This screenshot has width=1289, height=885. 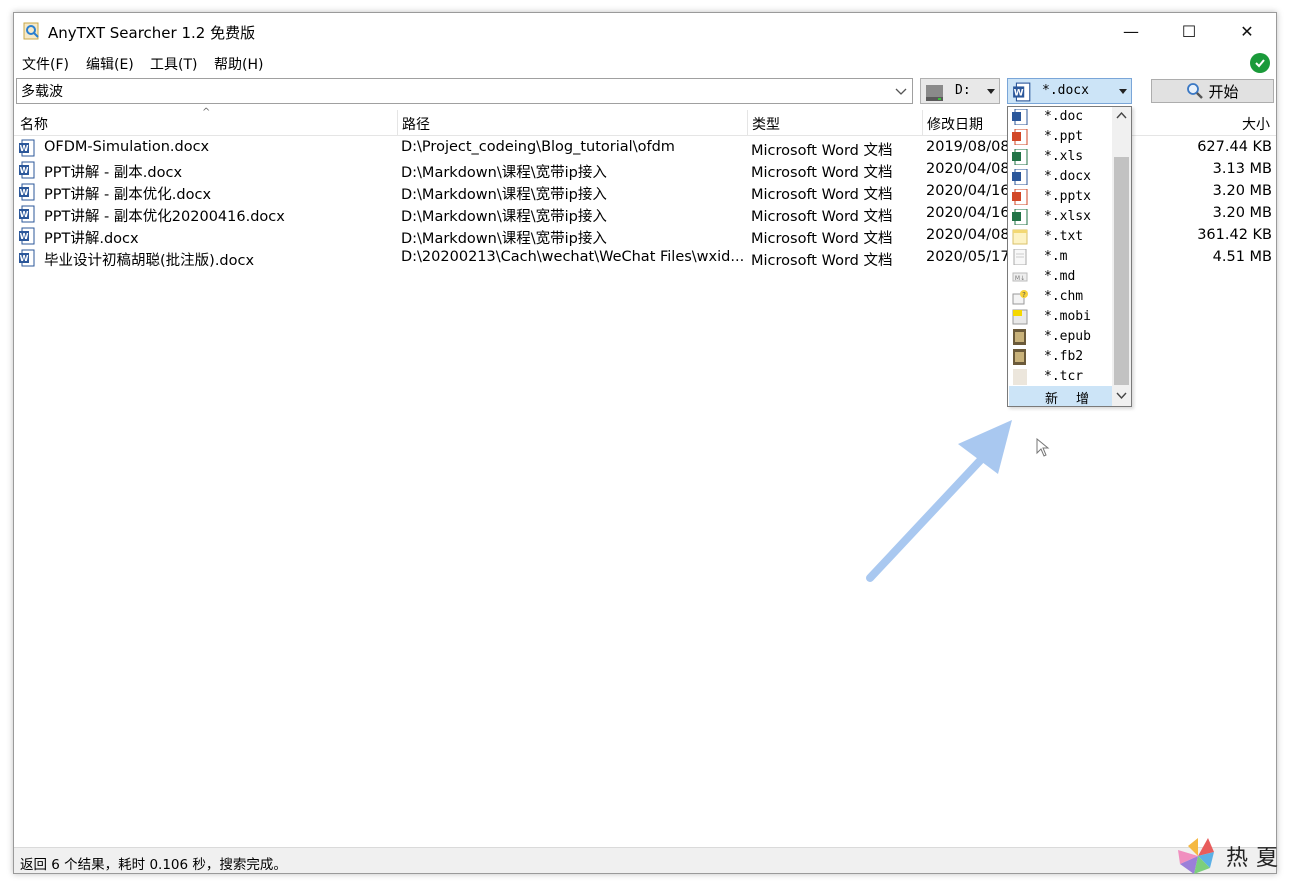 What do you see at coordinates (1067, 196) in the screenshot?
I see `dropdown-item-label: *.pptx` at bounding box center [1067, 196].